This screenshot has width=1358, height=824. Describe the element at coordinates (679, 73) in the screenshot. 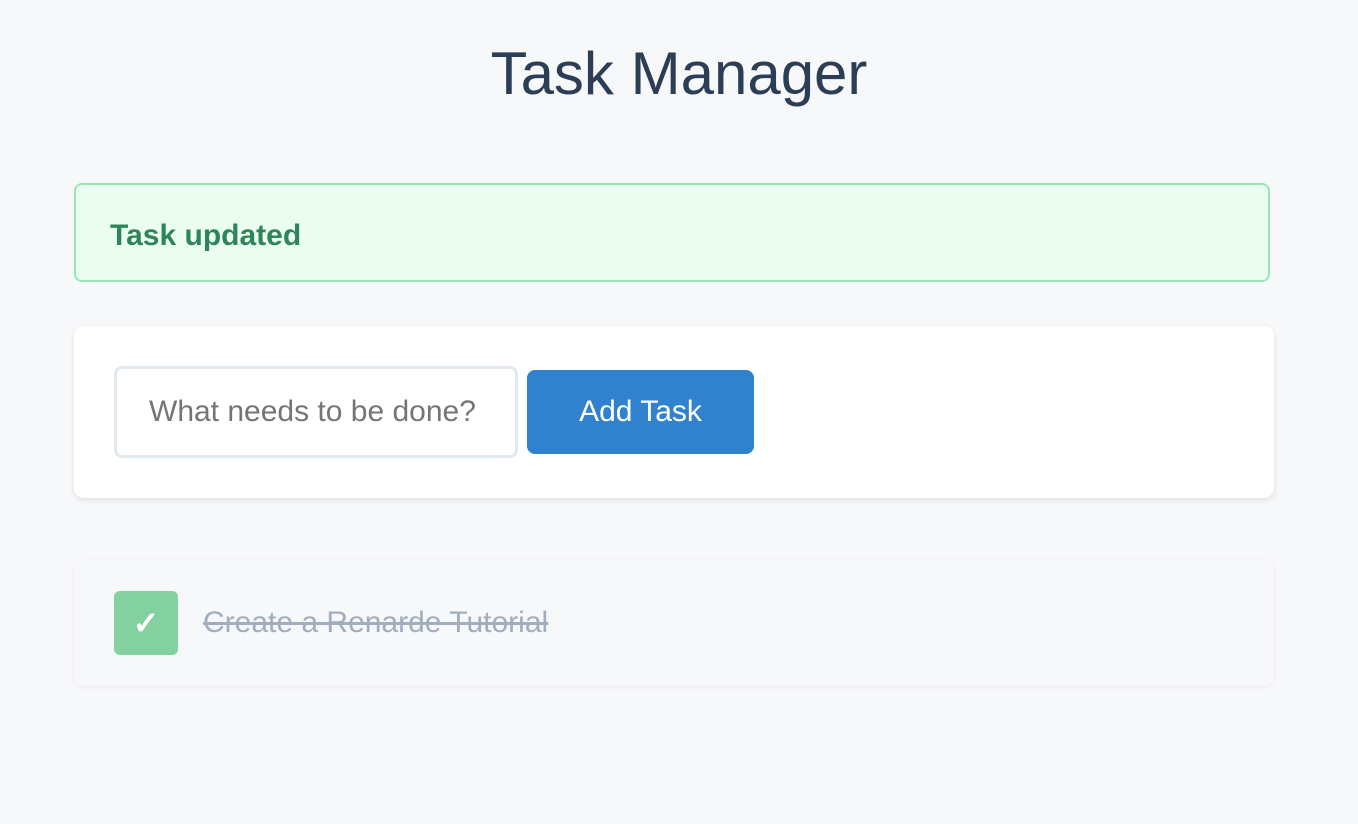

I see `page-title: Task Manager` at that location.